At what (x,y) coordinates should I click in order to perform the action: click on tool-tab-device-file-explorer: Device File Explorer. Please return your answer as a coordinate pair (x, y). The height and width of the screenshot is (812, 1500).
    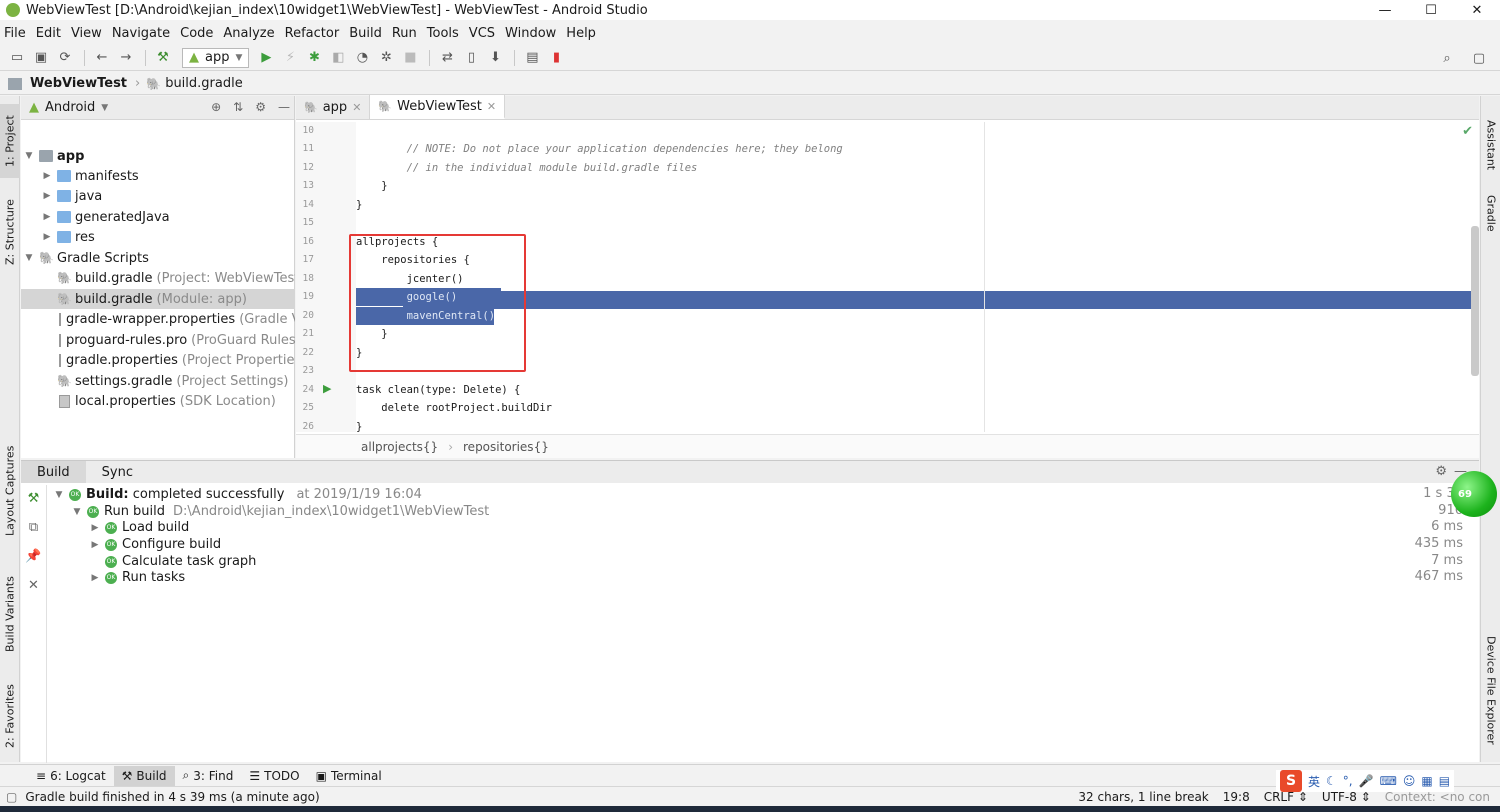
    Looking at the image, I should click on (1490, 690).